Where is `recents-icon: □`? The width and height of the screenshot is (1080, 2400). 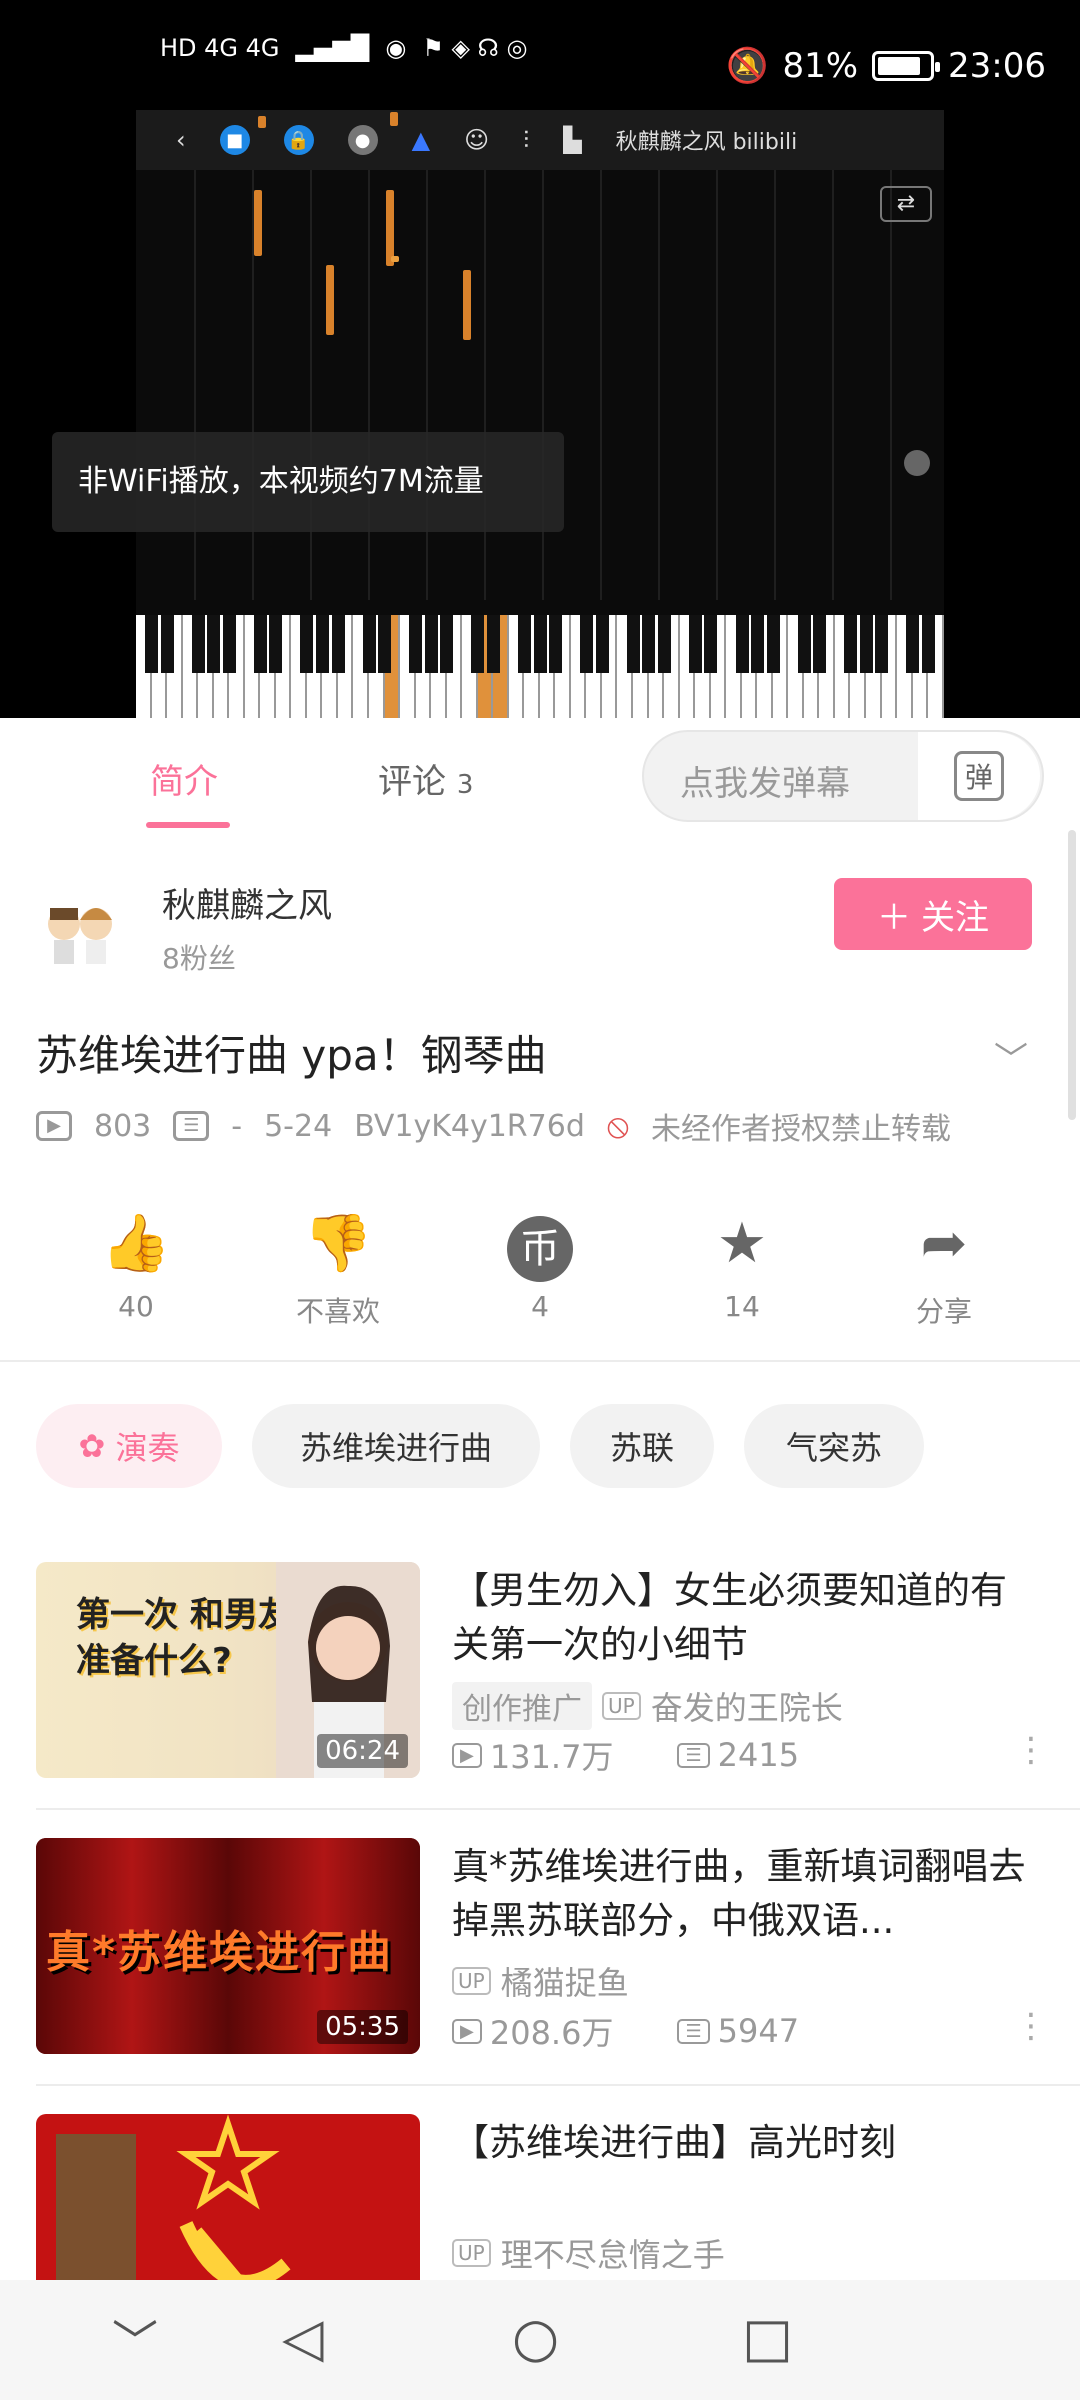 recents-icon: □ is located at coordinates (767, 2337).